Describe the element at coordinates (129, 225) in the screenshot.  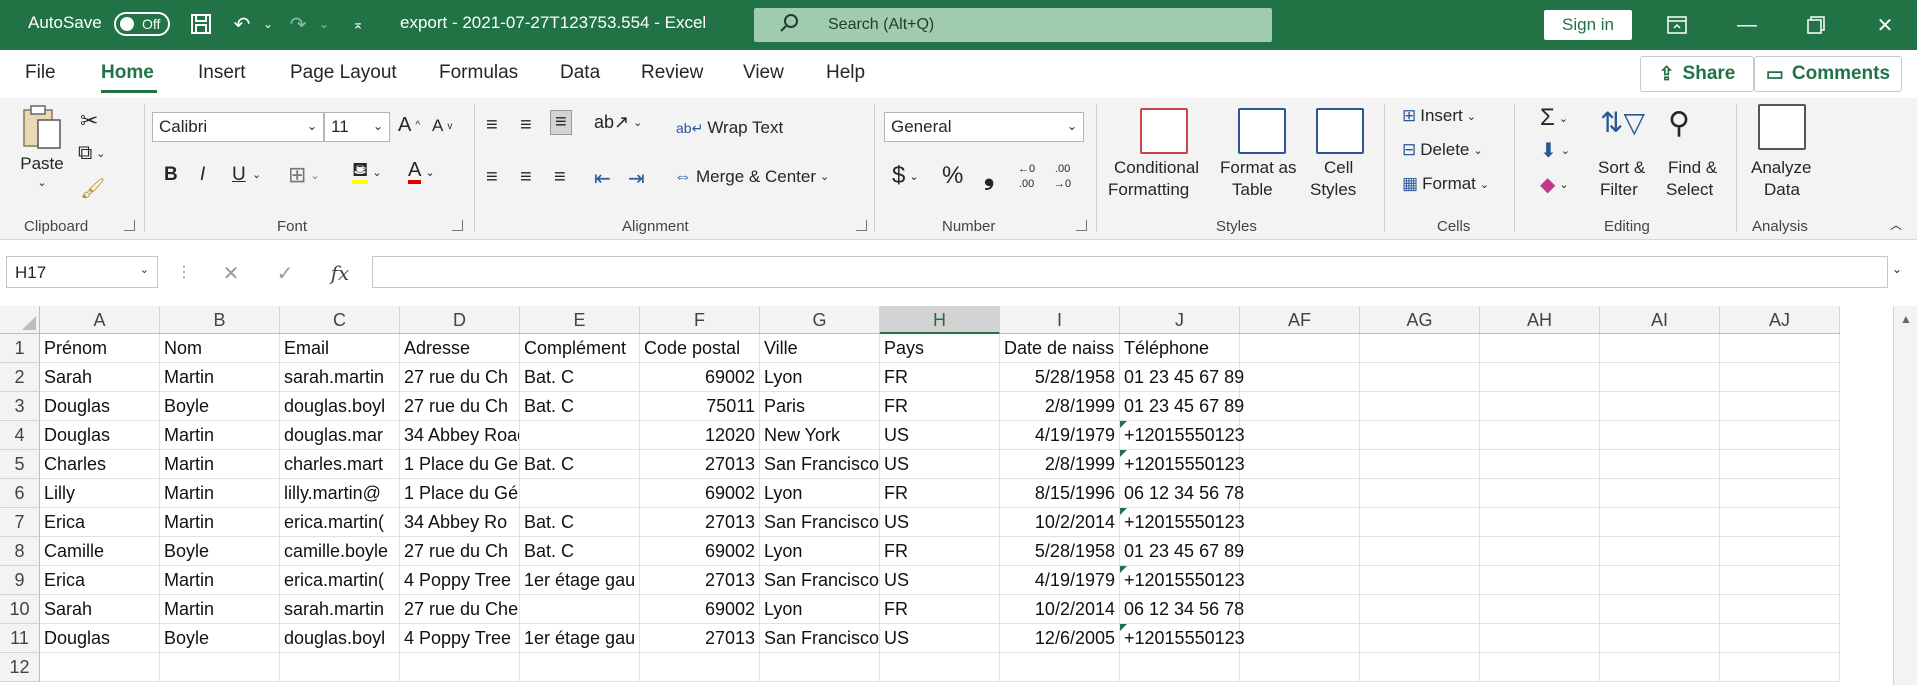
I see `clipboard-dialog-launcher` at that location.